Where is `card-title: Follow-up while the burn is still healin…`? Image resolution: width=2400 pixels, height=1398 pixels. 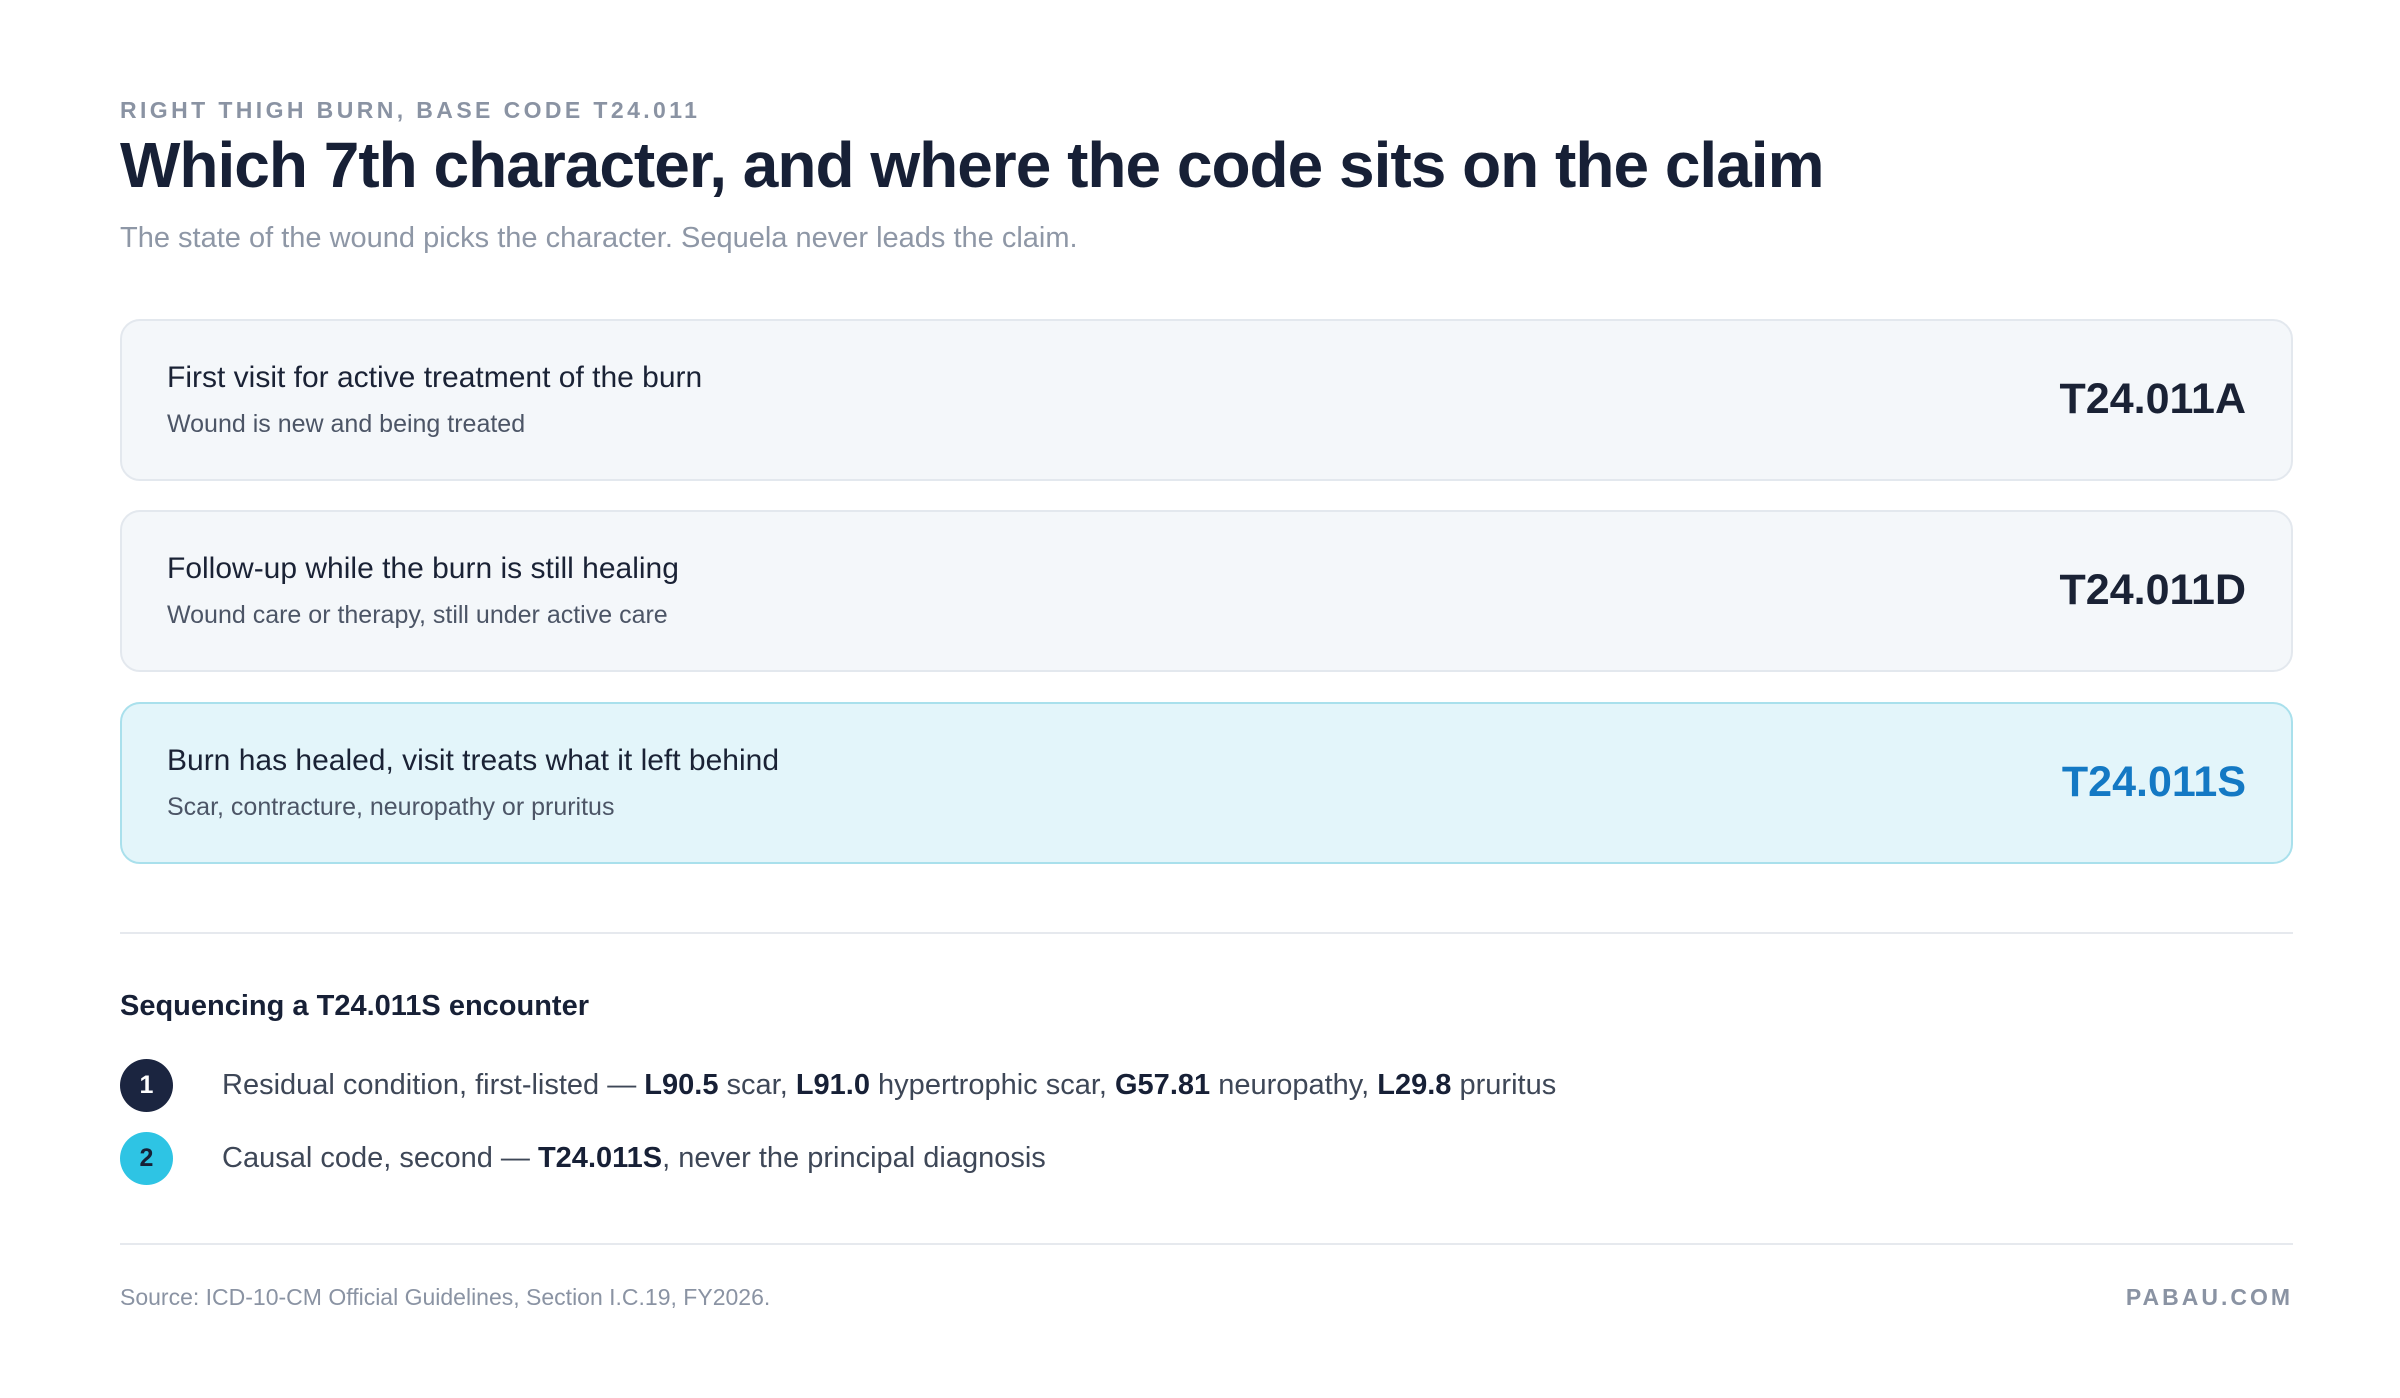 card-title: Follow-up while the burn is still healin… is located at coordinates (423, 568).